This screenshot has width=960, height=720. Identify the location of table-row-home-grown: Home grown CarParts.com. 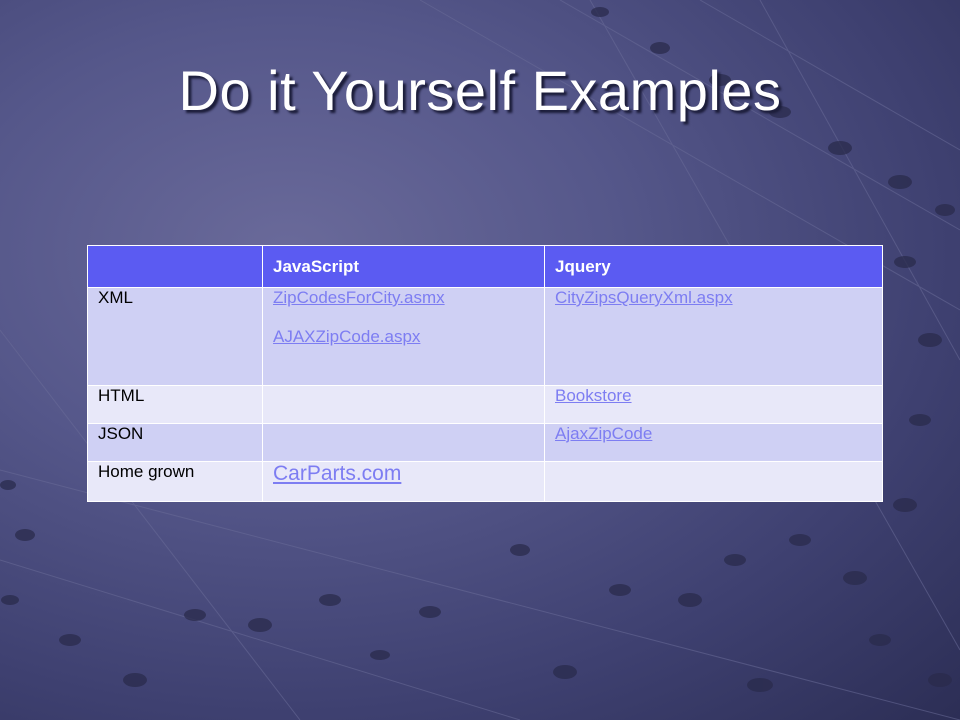
(485, 481).